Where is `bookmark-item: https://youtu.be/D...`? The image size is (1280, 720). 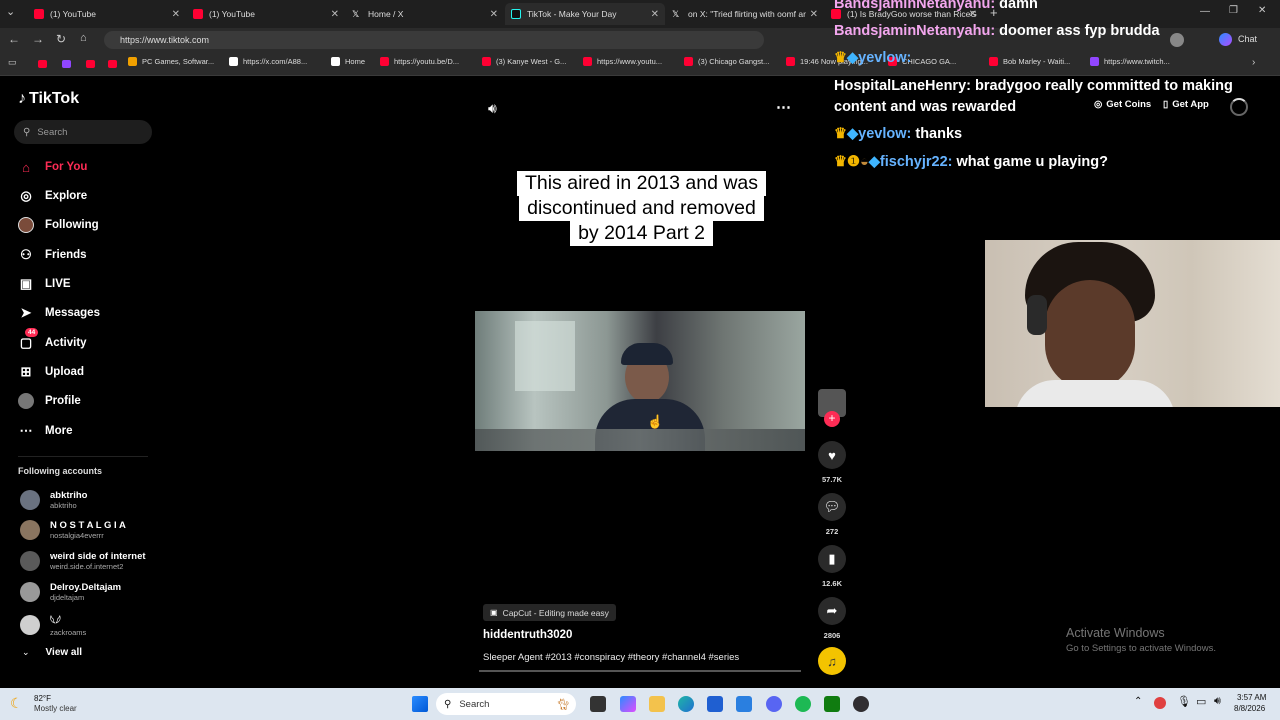 bookmark-item: https://youtu.be/D... is located at coordinates (419, 61).